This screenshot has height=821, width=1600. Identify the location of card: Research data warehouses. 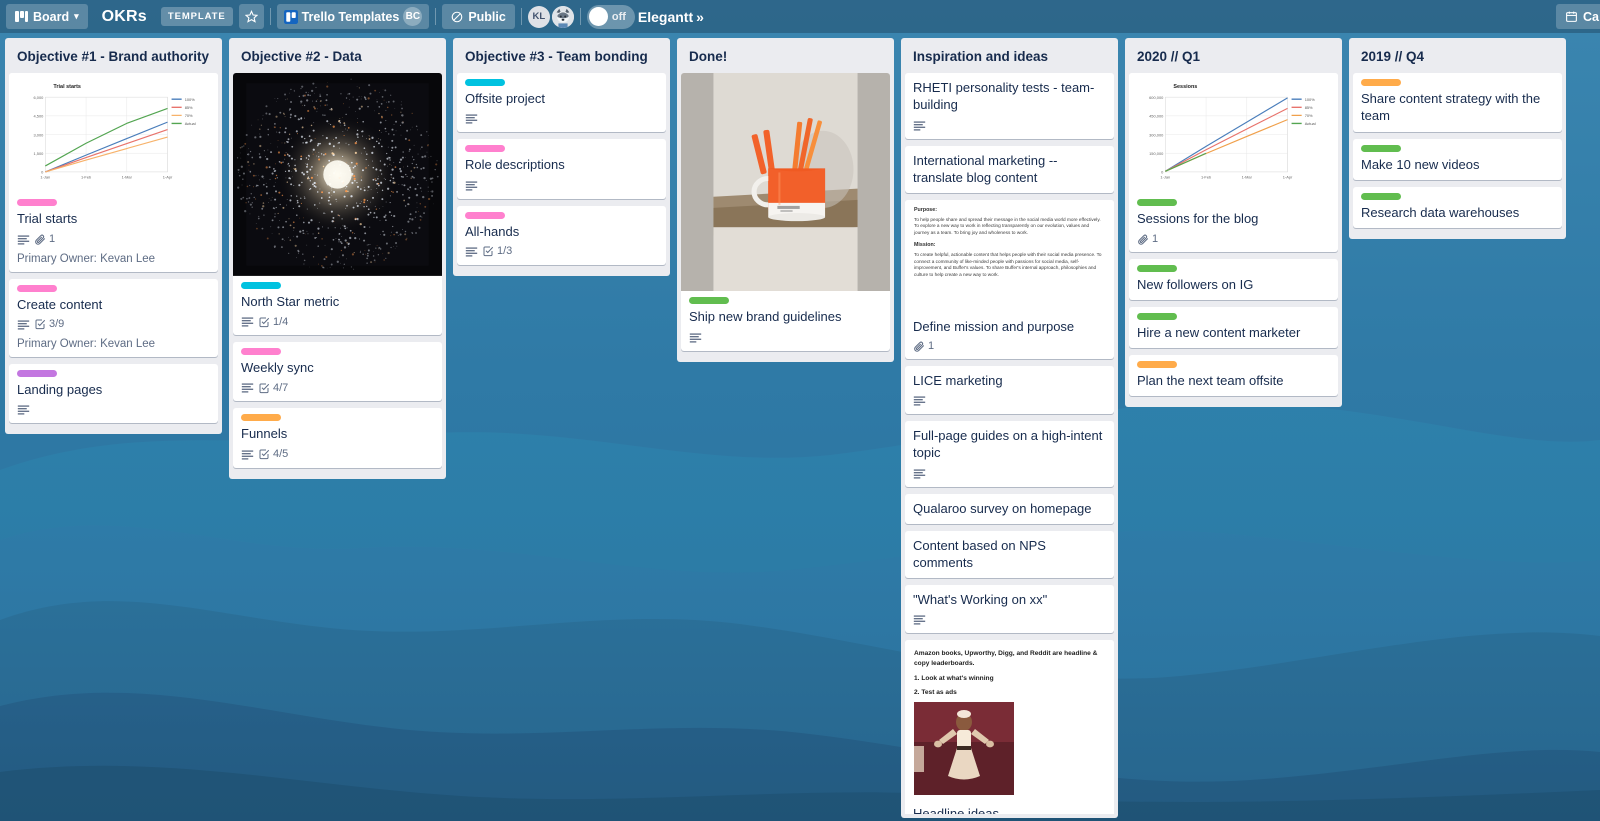
(1457, 207).